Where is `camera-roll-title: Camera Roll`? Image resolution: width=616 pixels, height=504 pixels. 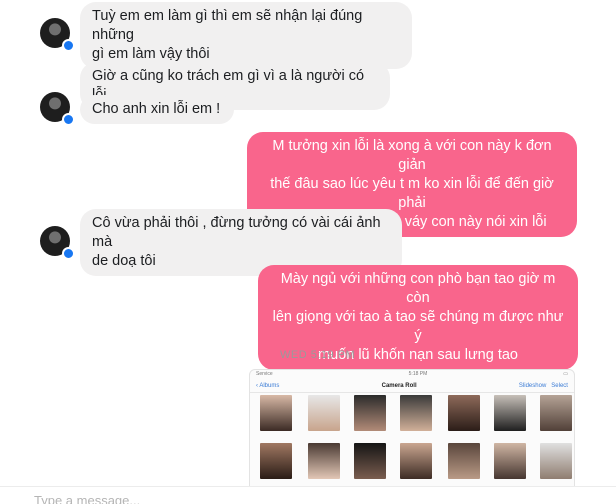 camera-roll-title: Camera Roll is located at coordinates (399, 385).